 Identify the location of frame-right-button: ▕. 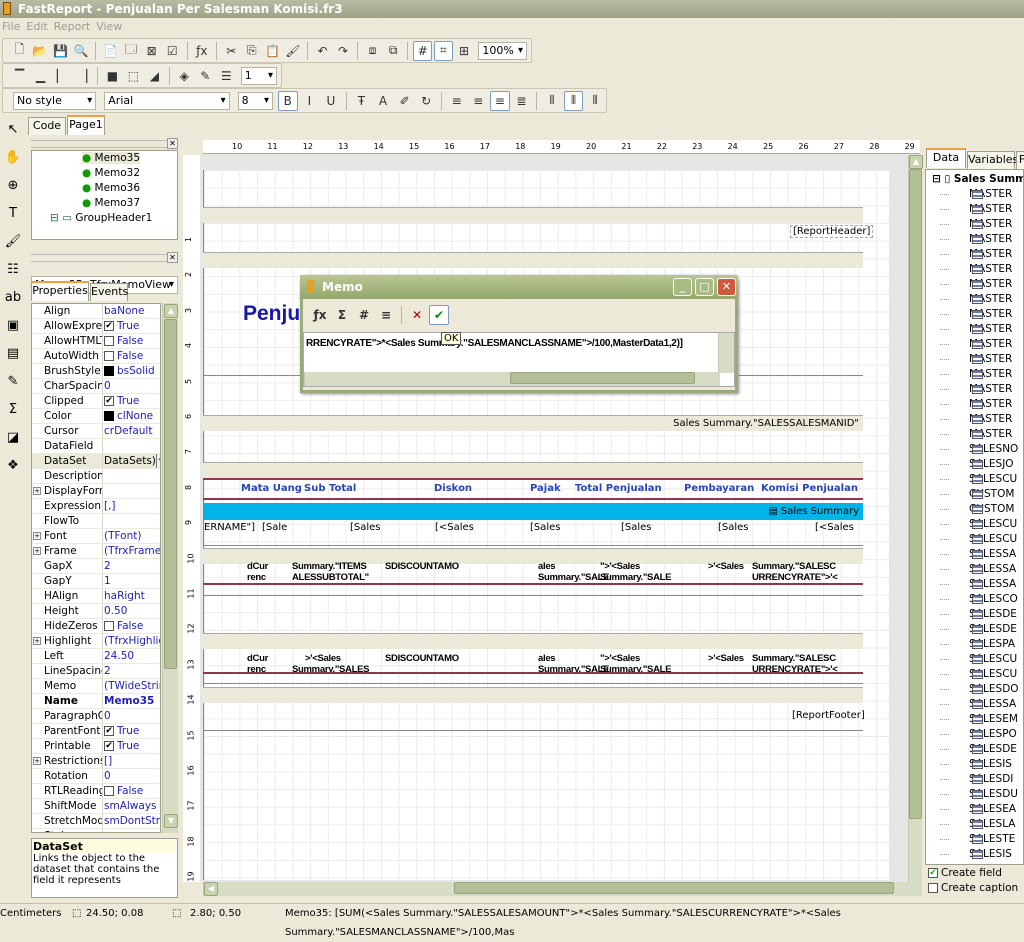
(82, 76).